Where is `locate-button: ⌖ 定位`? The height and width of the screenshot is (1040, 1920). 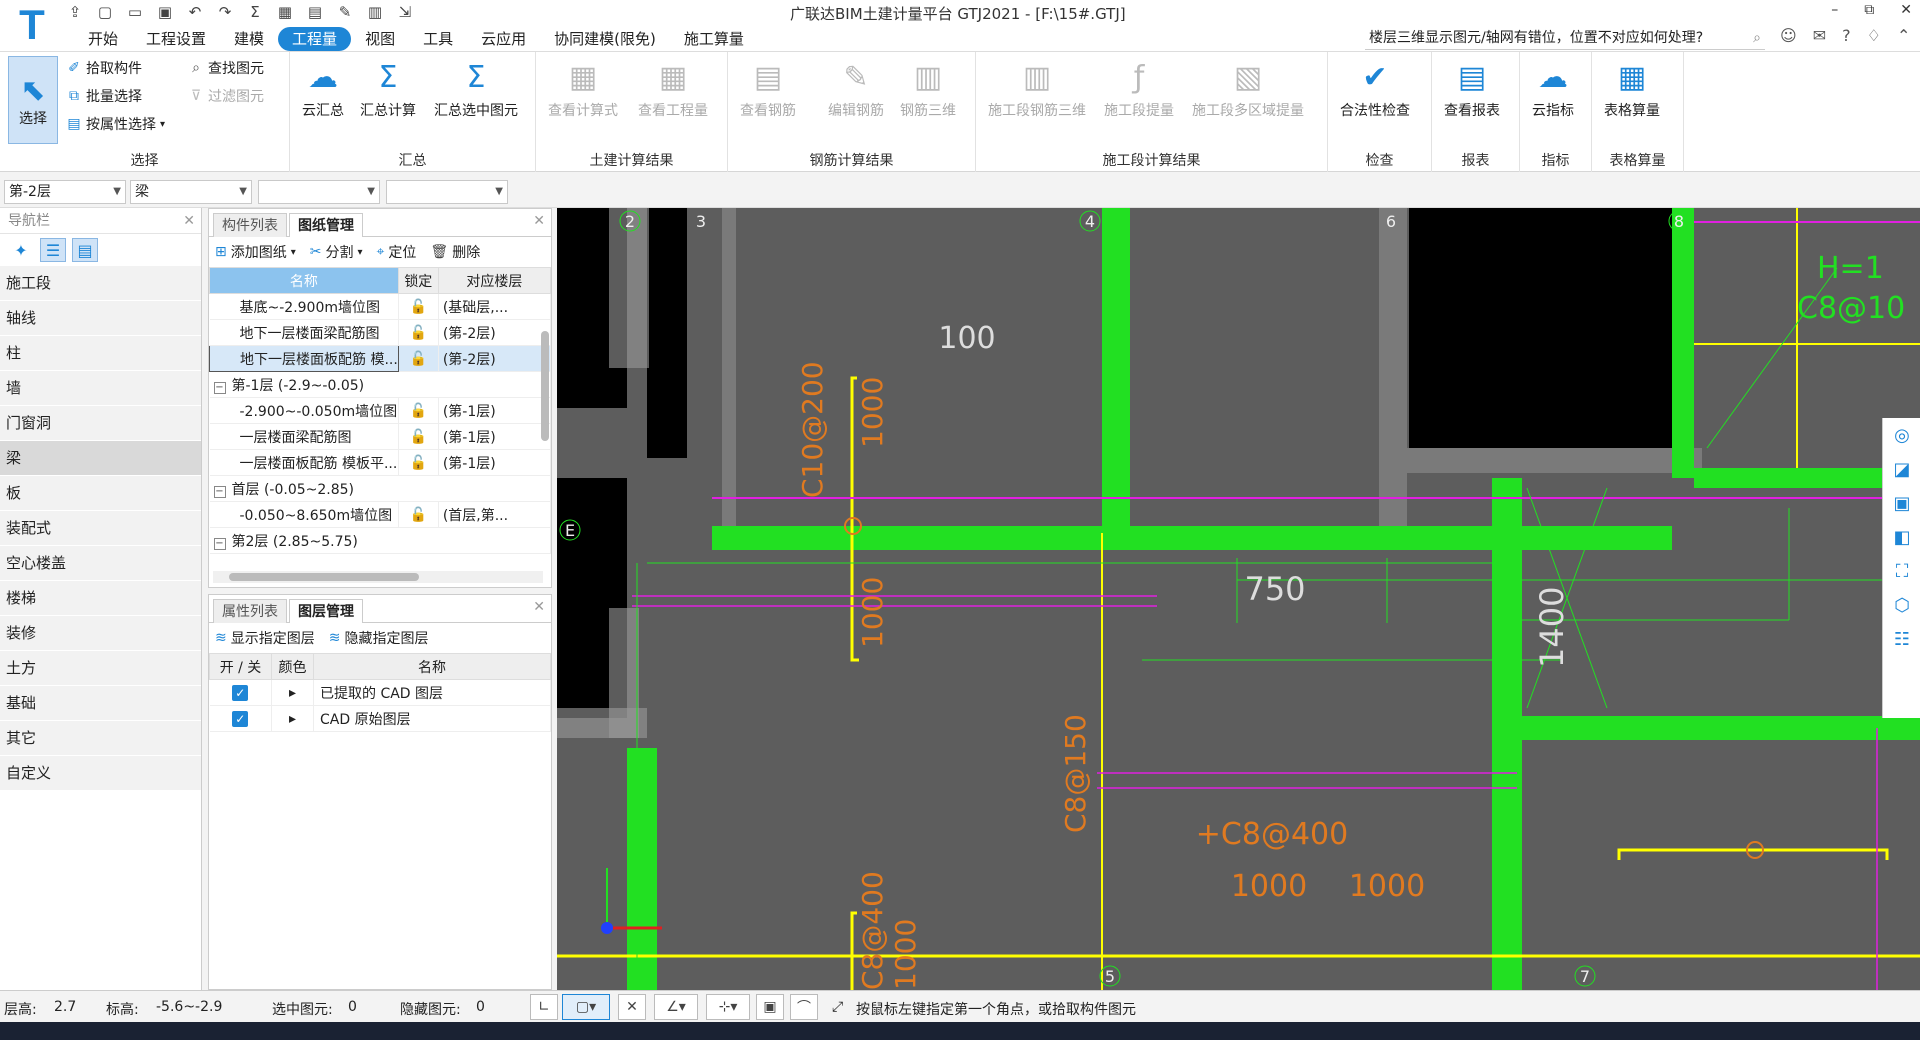 locate-button: ⌖ 定位 is located at coordinates (397, 252).